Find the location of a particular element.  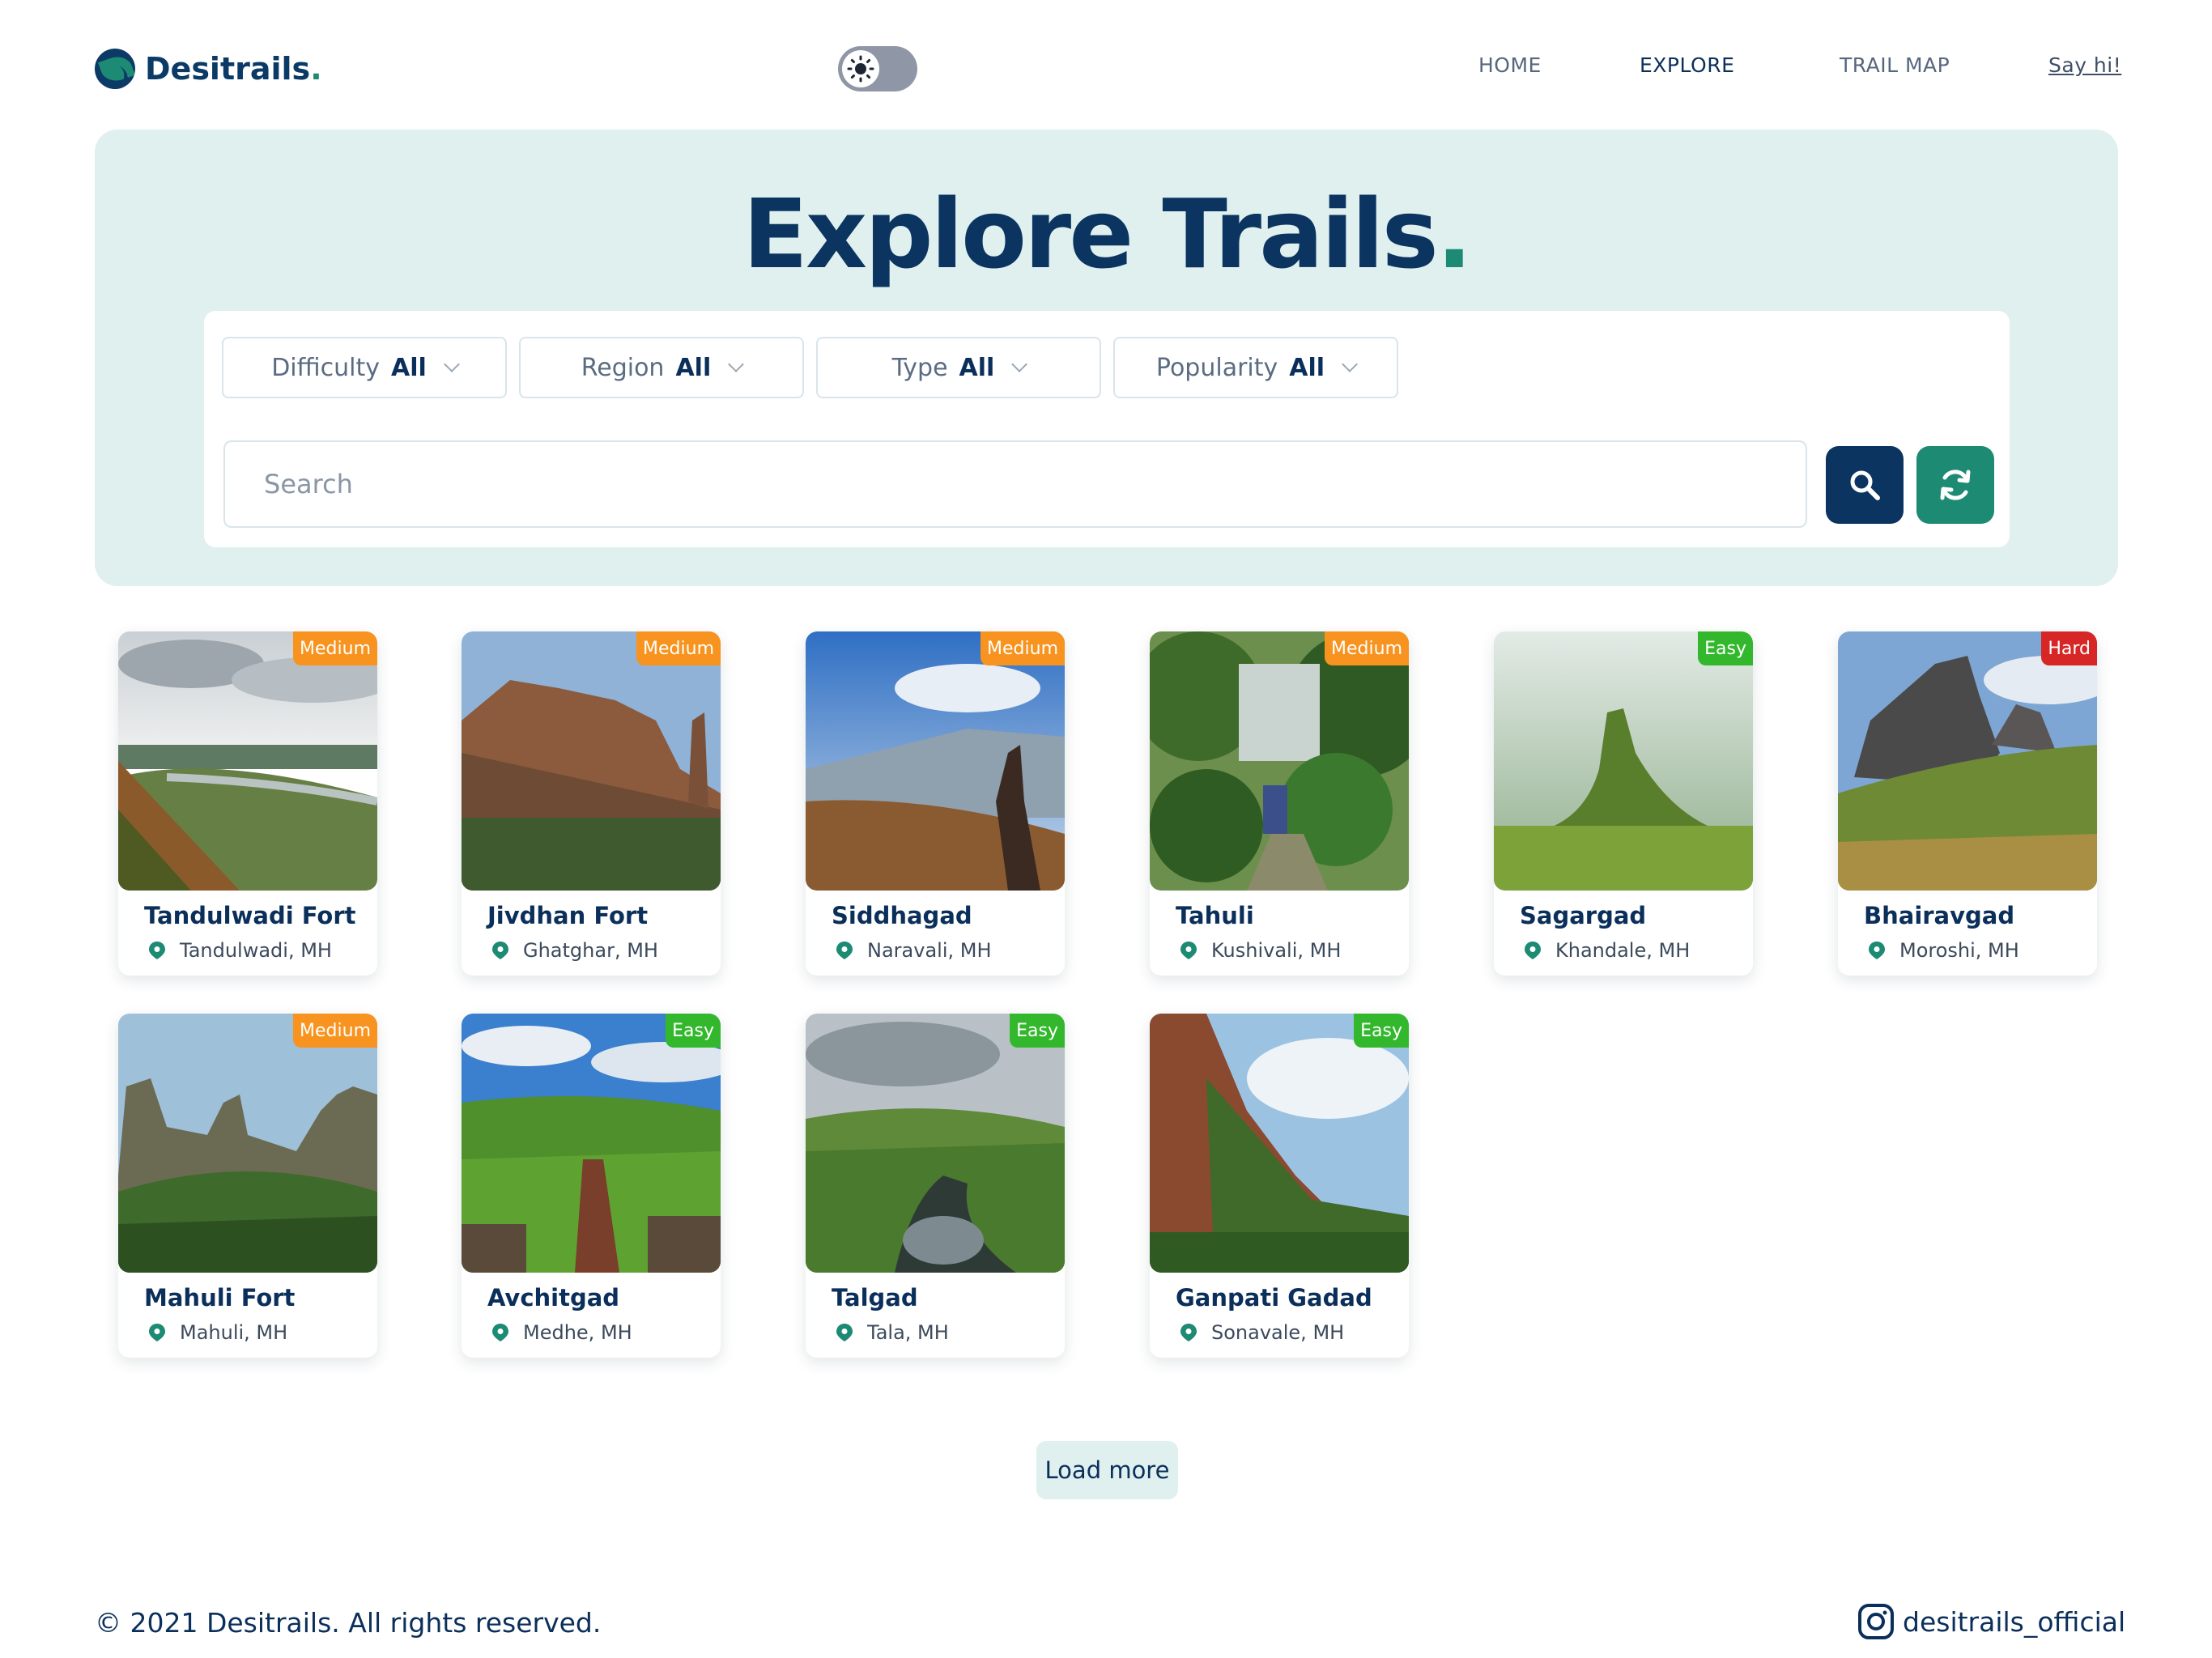

filter-type: Type All is located at coordinates (959, 367).